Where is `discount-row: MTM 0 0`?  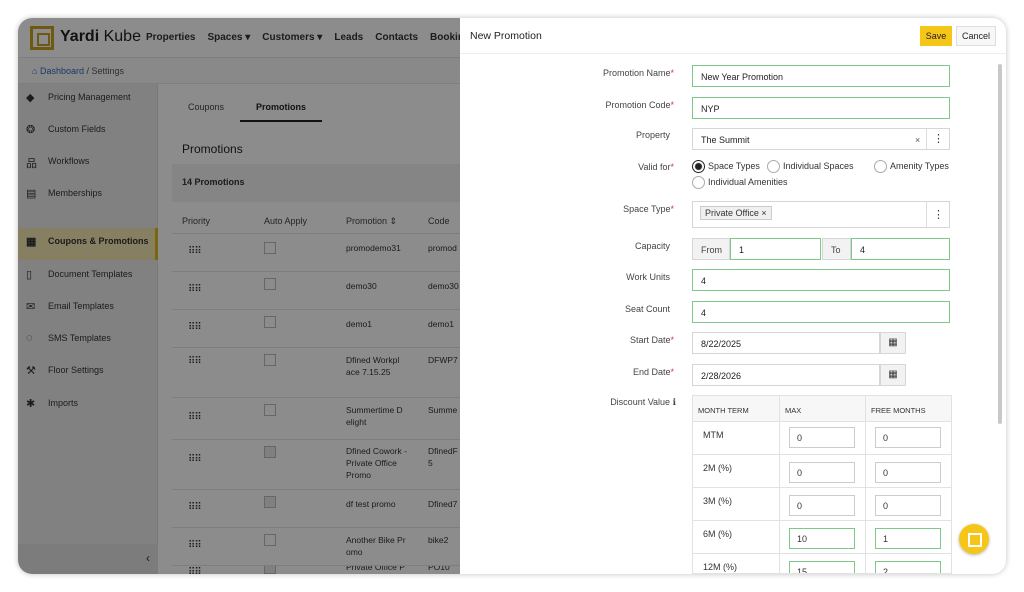
discount-row: MTM 0 0 is located at coordinates (822, 438).